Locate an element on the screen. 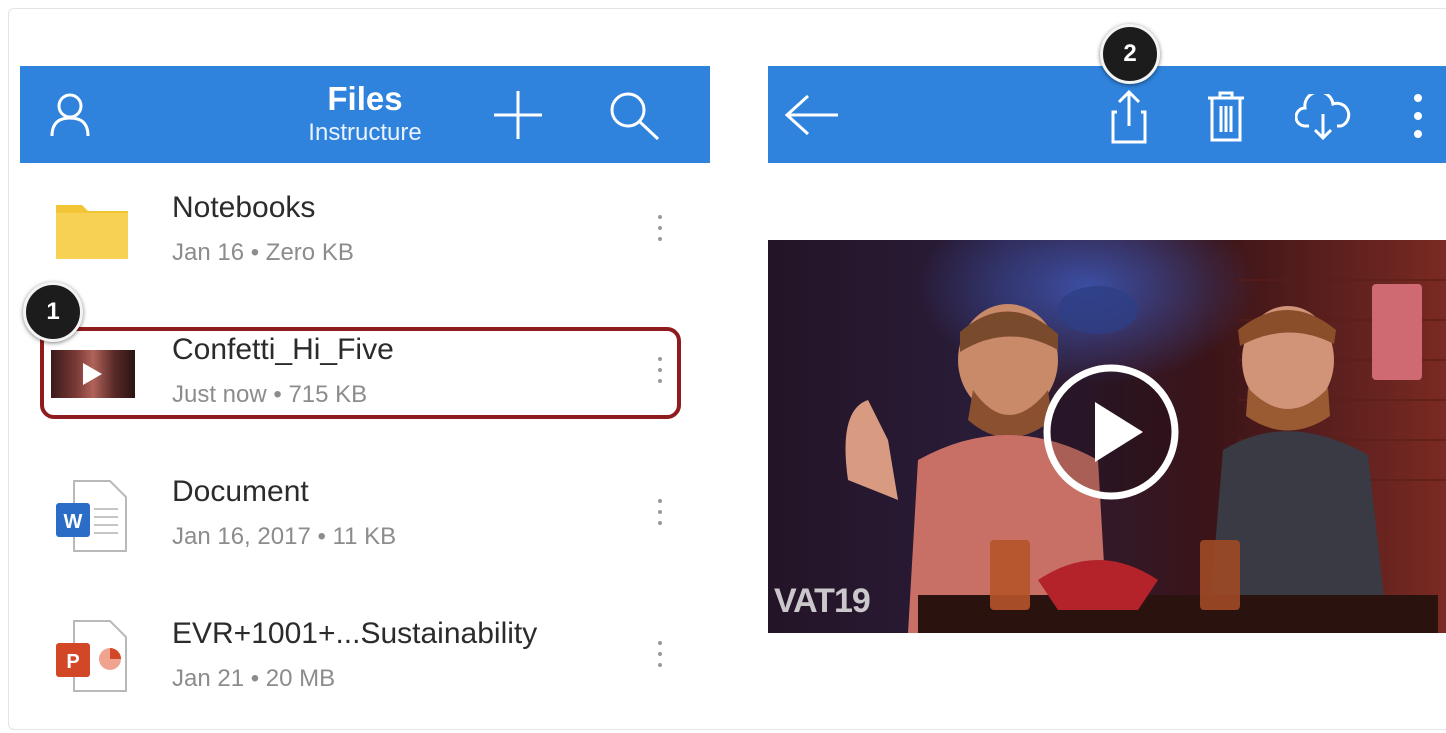  svg-text: W is located at coordinates (73, 522).